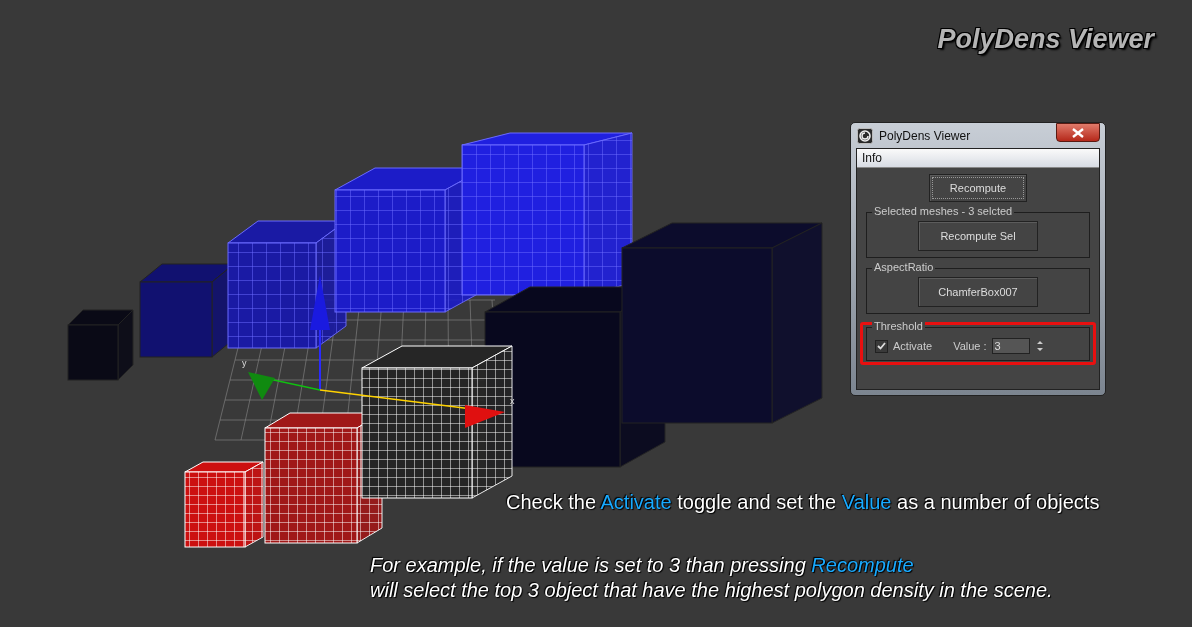 The image size is (1192, 627). I want to click on recompute-button: Recompute, so click(978, 188).